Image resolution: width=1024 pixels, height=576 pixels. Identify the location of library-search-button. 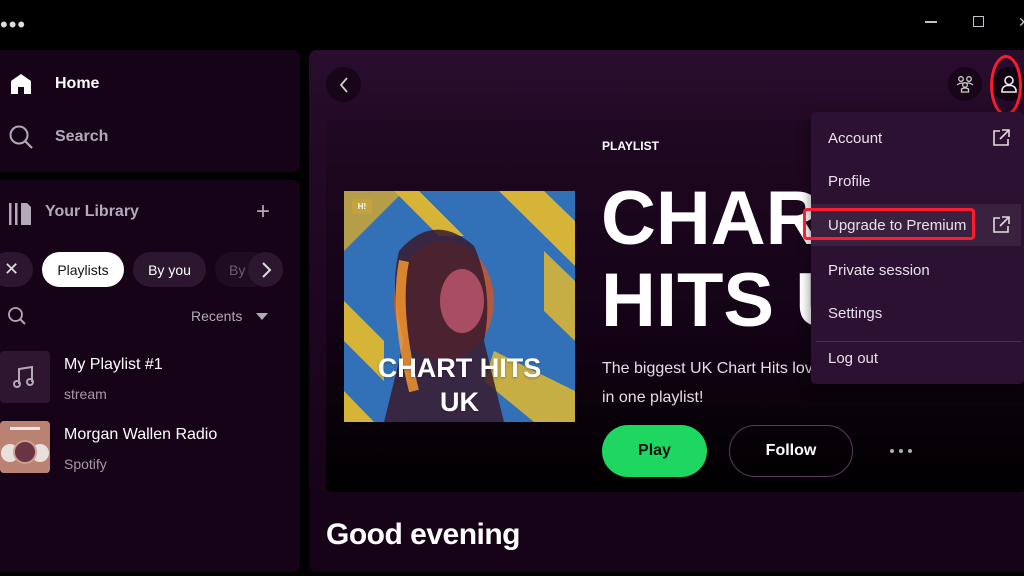
(17, 318).